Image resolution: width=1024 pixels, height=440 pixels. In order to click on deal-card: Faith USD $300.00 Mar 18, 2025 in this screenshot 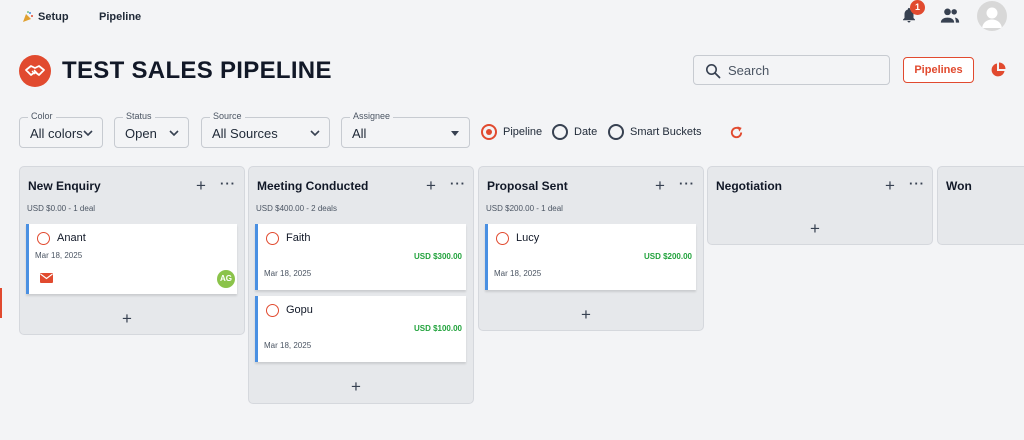, I will do `click(360, 257)`.